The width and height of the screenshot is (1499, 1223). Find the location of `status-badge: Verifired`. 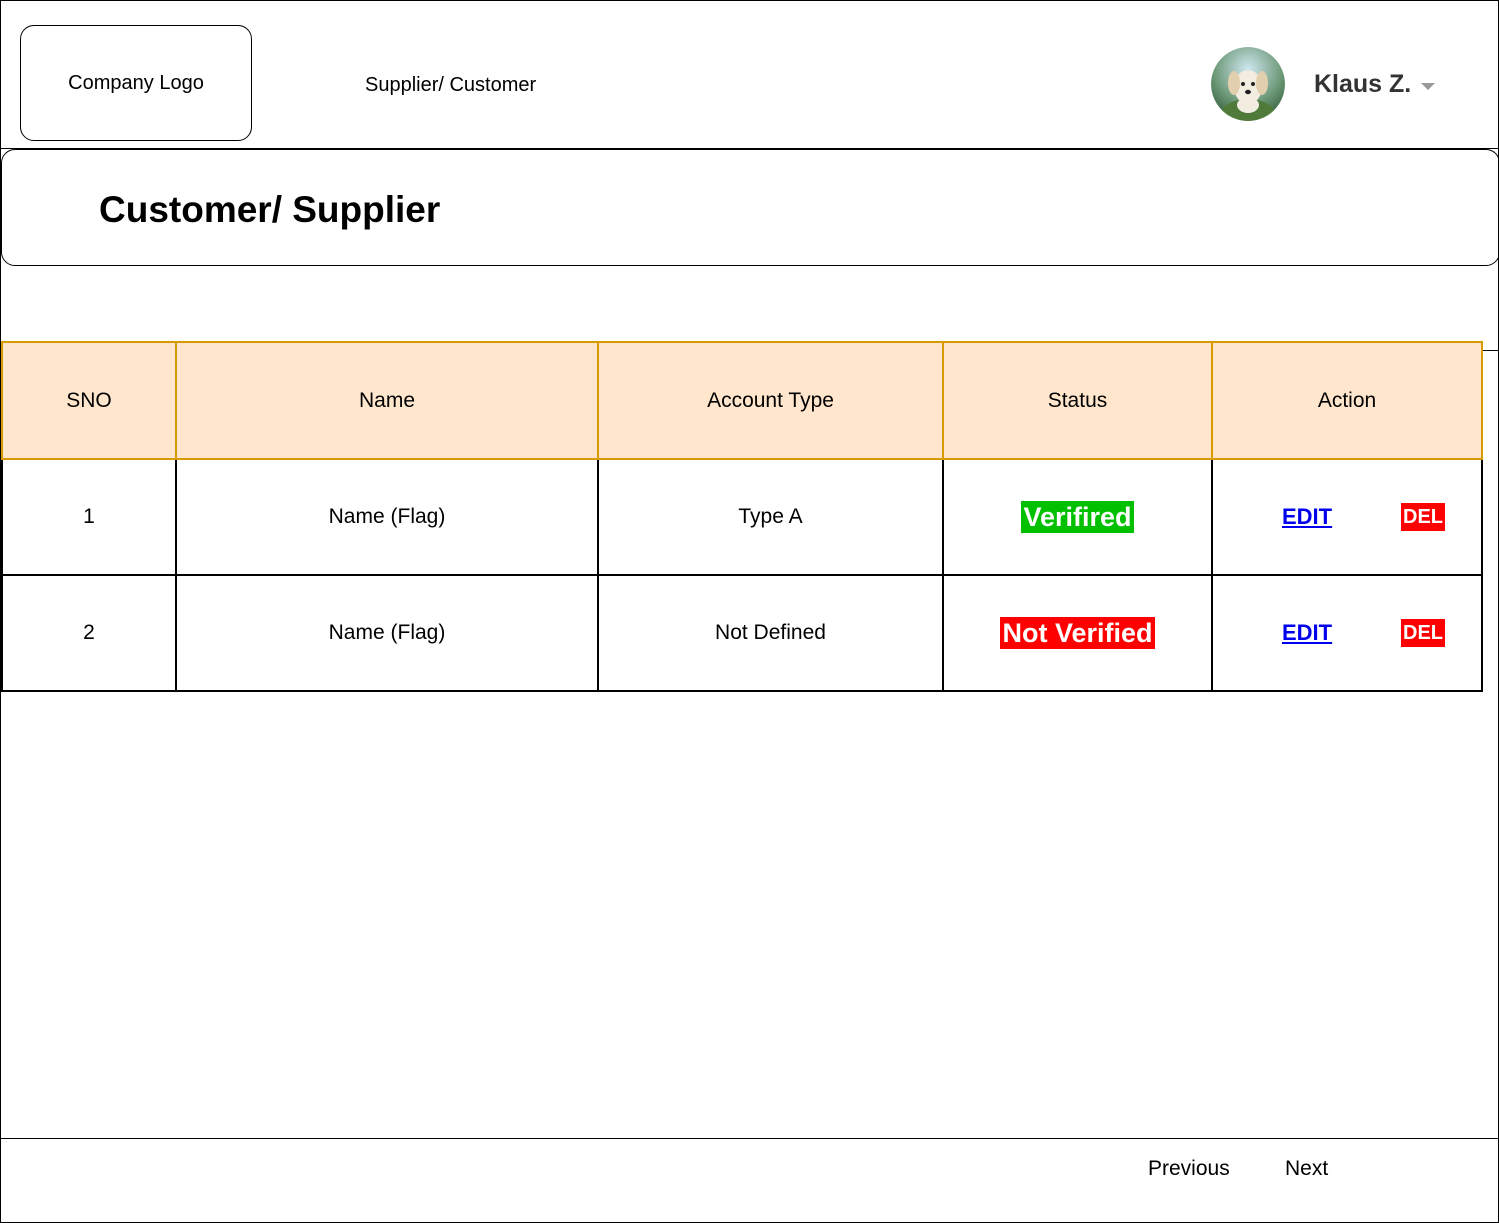

status-badge: Verifired is located at coordinates (1077, 517).